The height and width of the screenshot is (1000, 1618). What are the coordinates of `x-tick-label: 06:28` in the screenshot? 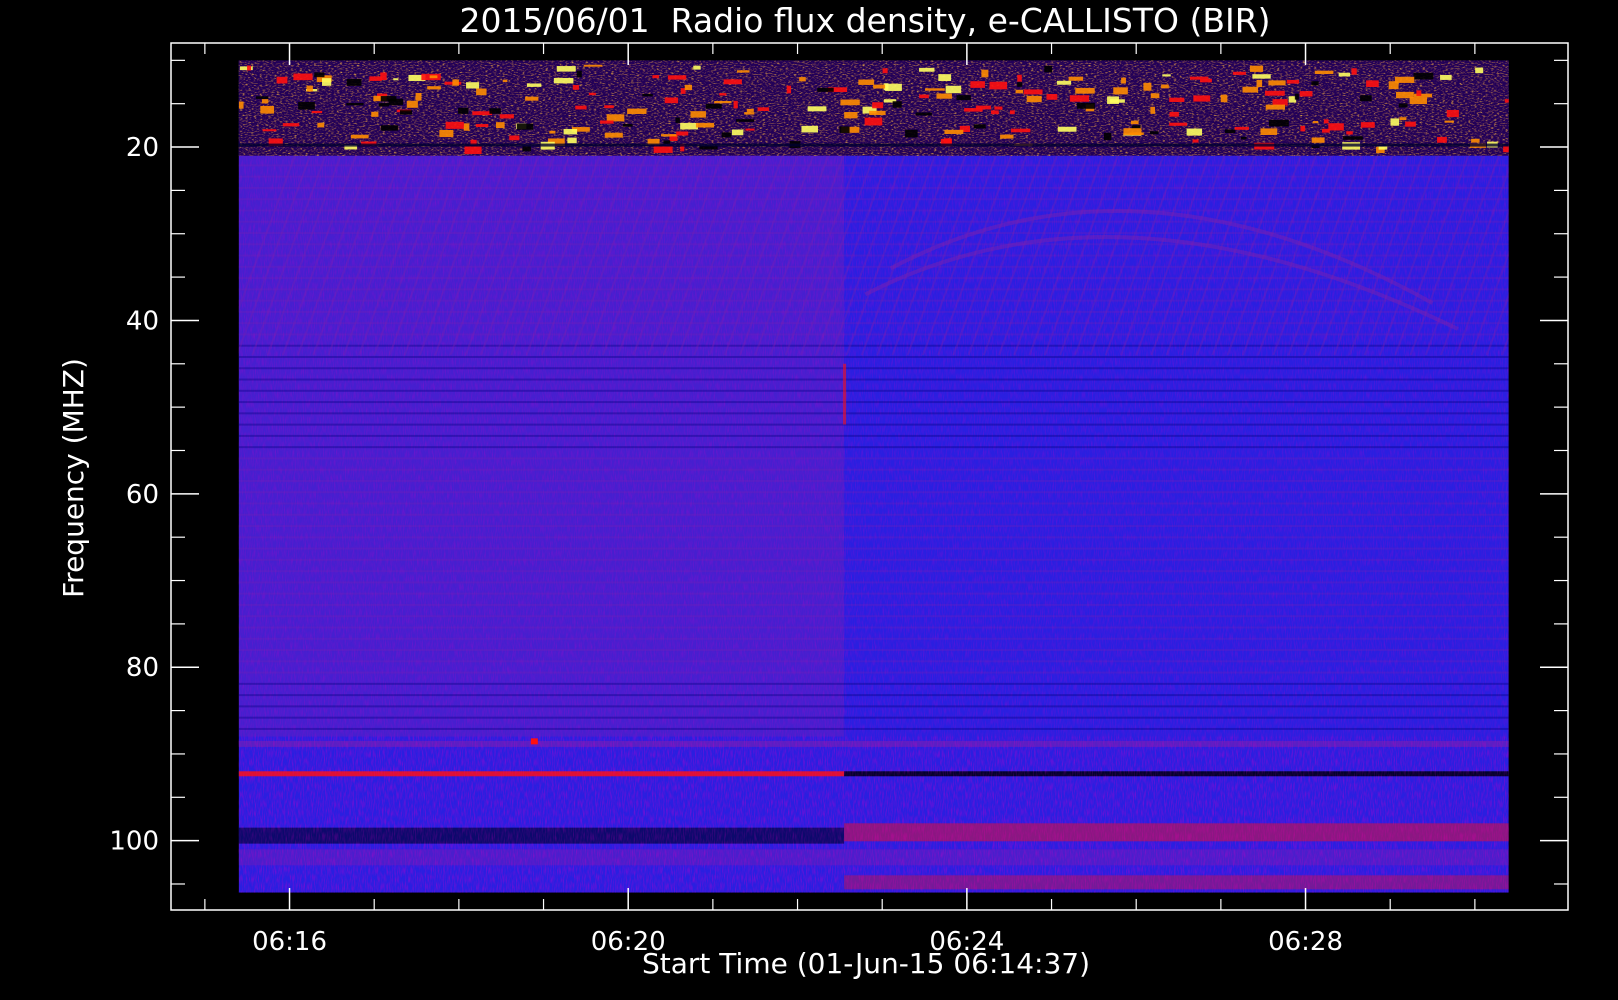 It's located at (1305, 942).